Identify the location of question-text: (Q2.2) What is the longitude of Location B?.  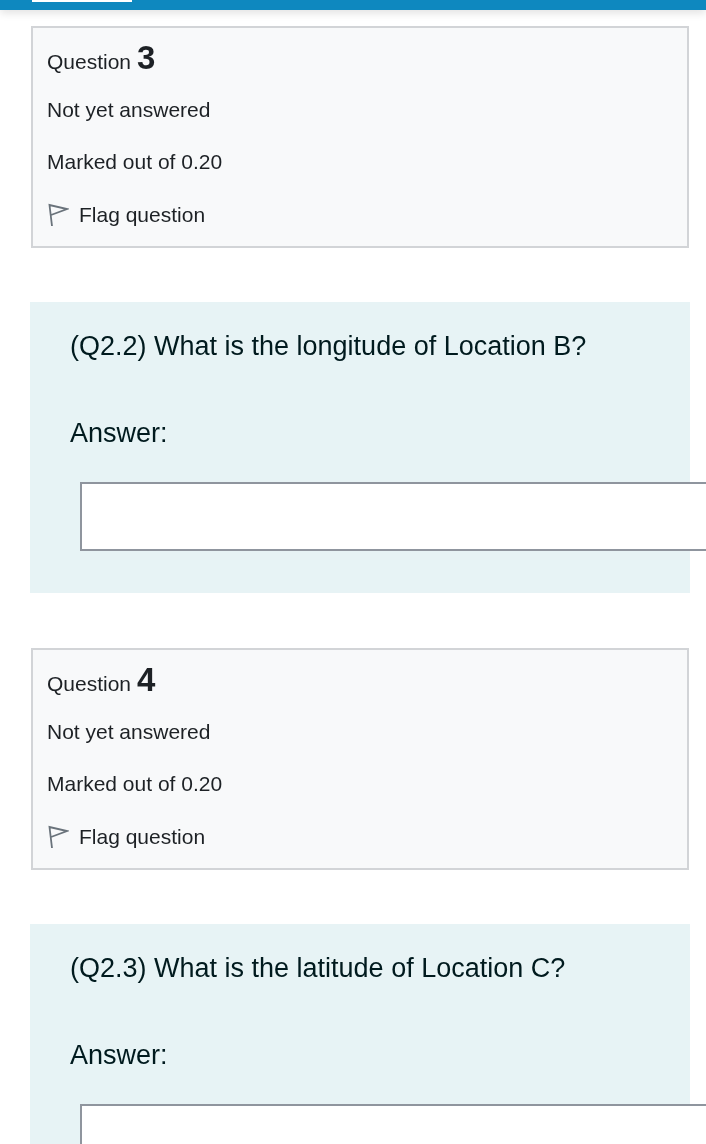
(328, 346).